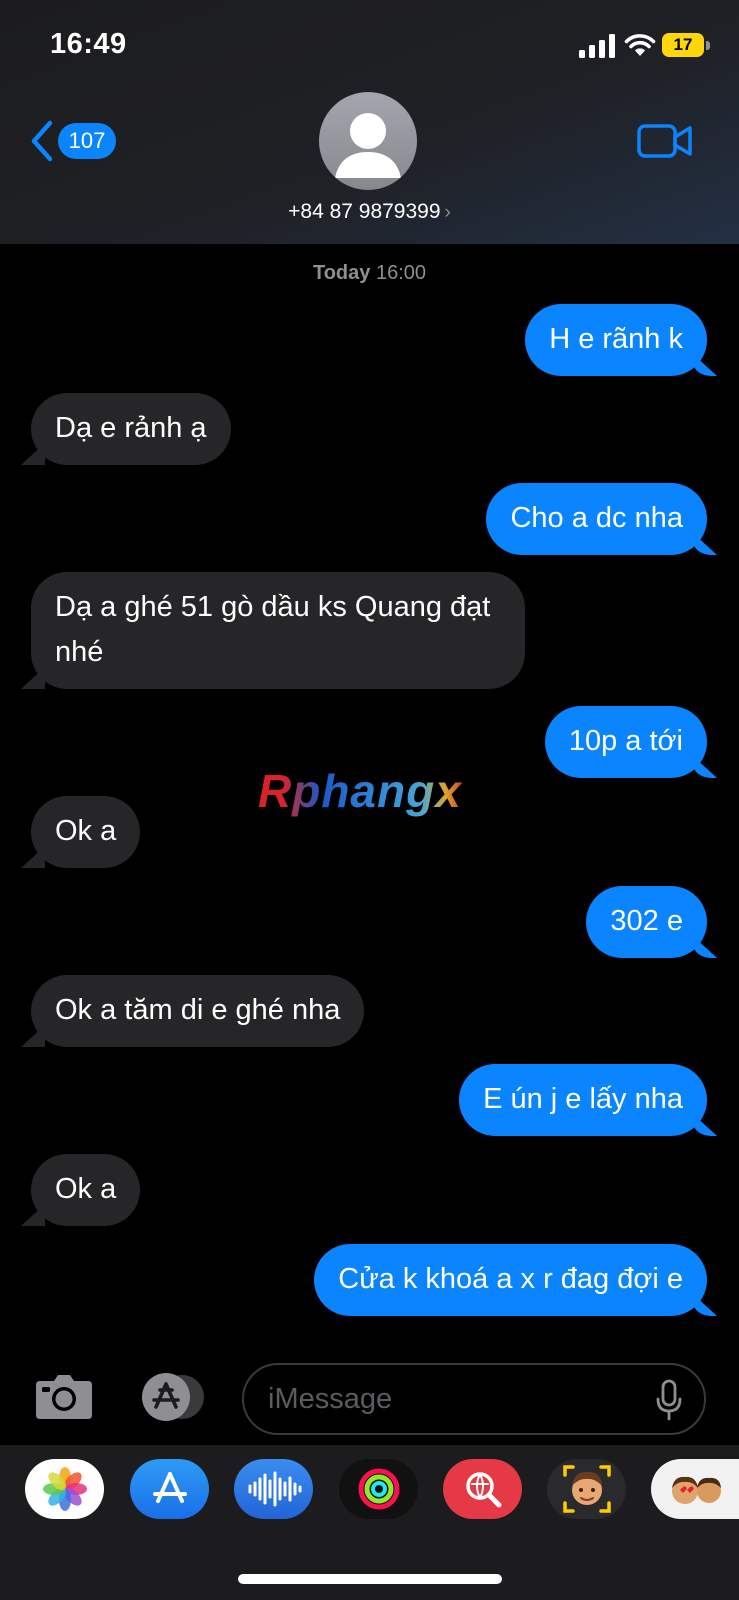 Image resolution: width=739 pixels, height=1600 pixels. I want to click on outgoing-message: 10p a tới, so click(625, 742).